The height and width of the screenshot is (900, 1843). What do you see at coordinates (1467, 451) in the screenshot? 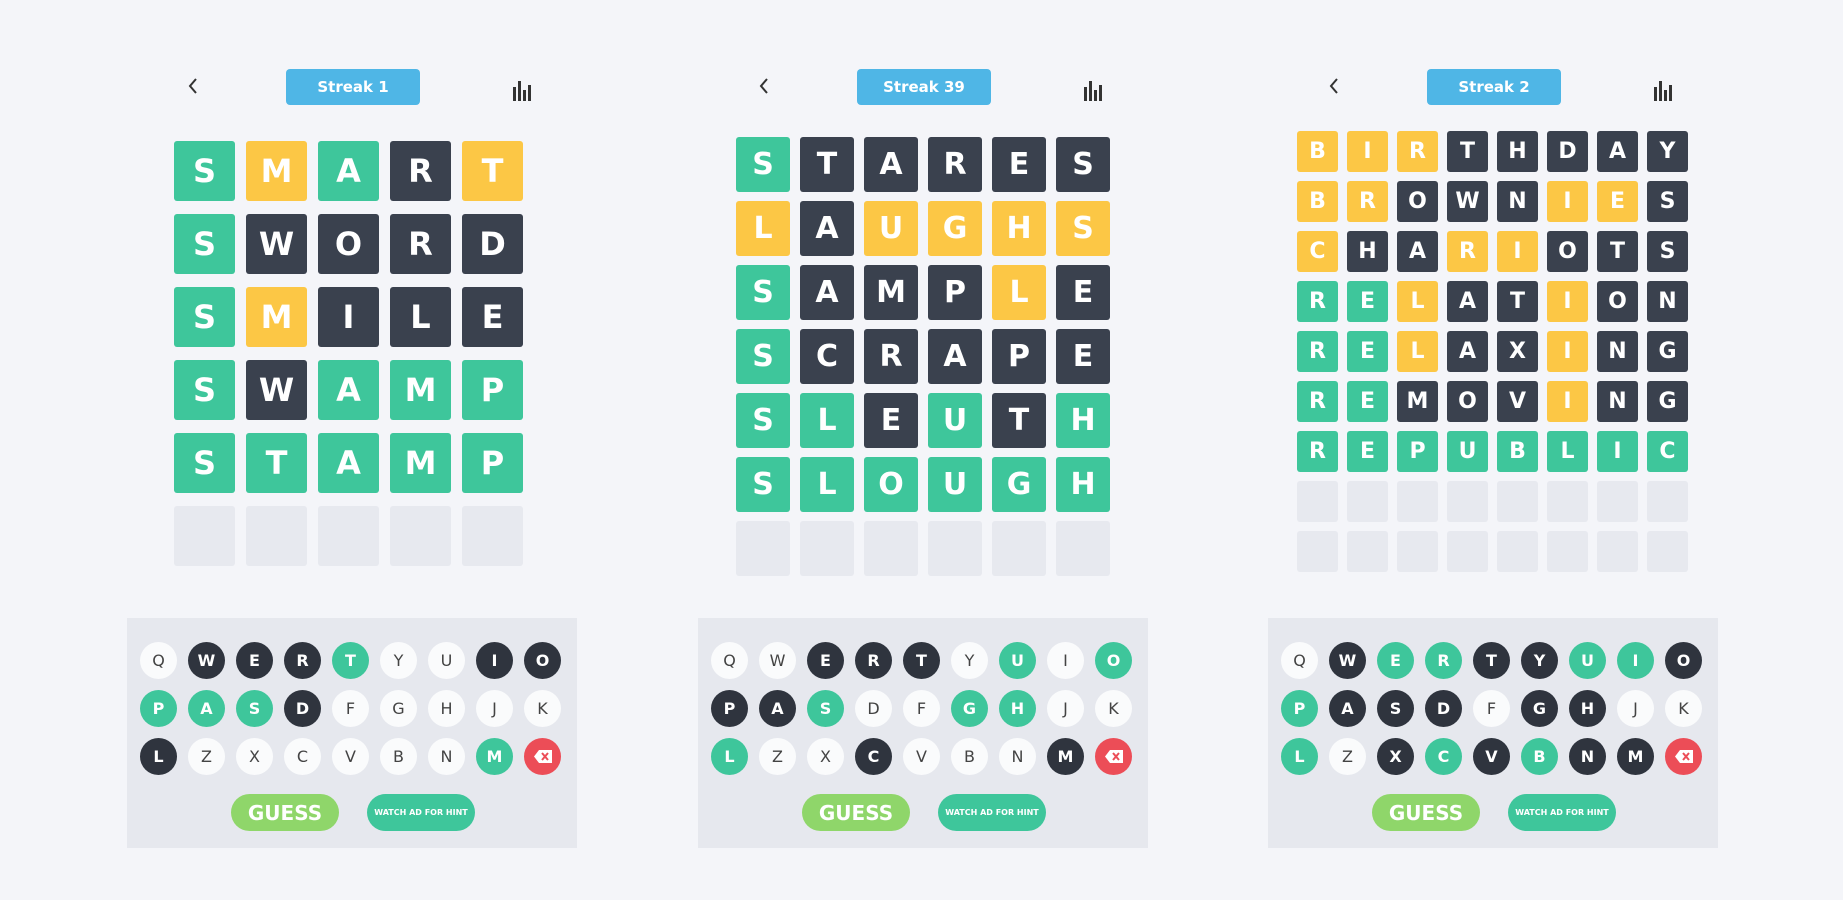
I see `letter-tile: U` at bounding box center [1467, 451].